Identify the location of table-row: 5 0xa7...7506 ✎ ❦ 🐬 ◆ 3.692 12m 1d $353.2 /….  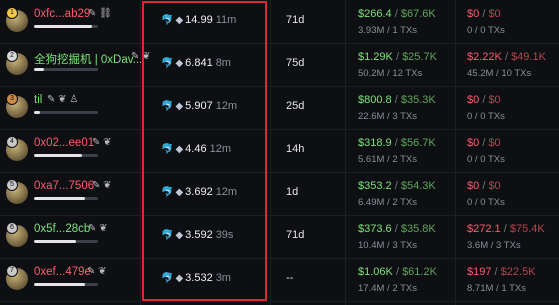
(279, 194).